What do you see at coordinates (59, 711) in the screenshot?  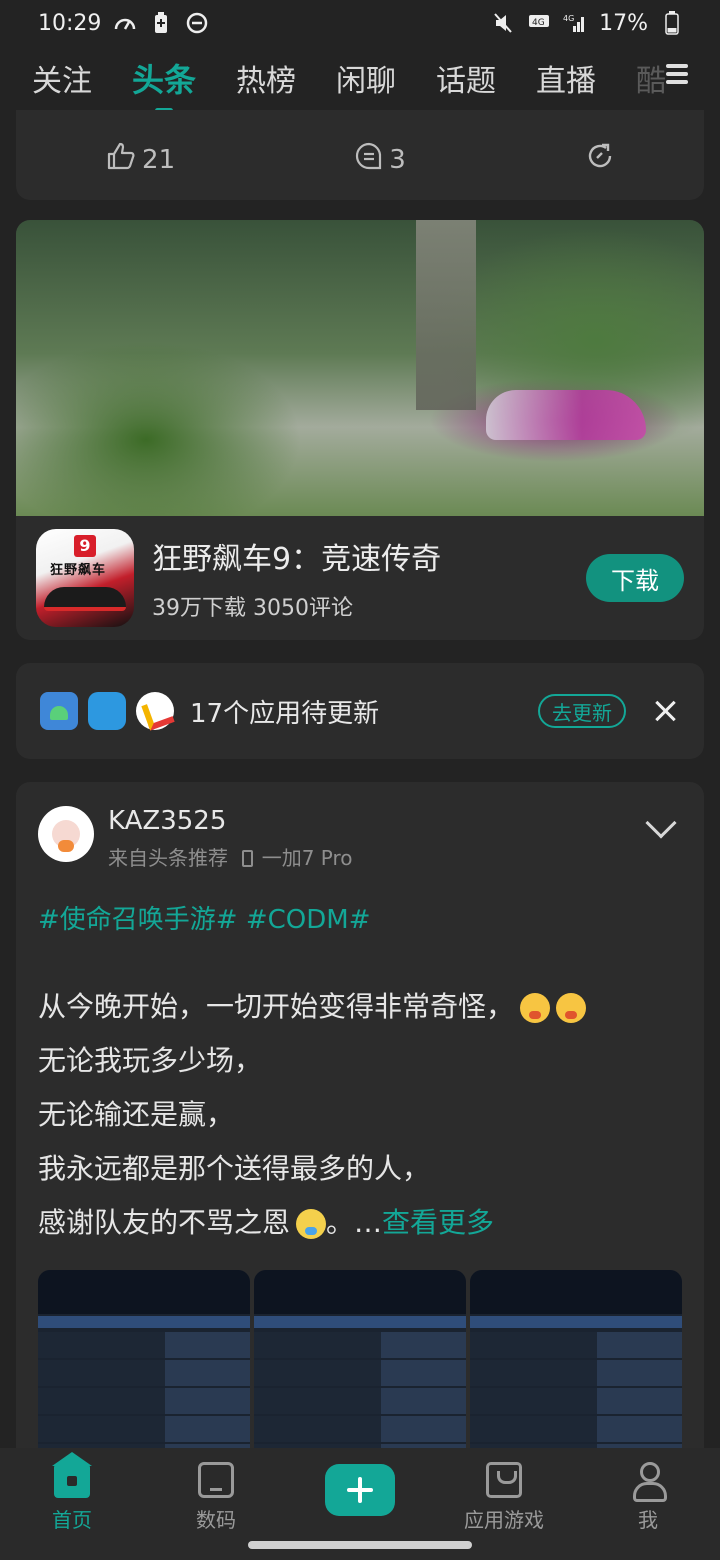 I see `file-manager-icon` at bounding box center [59, 711].